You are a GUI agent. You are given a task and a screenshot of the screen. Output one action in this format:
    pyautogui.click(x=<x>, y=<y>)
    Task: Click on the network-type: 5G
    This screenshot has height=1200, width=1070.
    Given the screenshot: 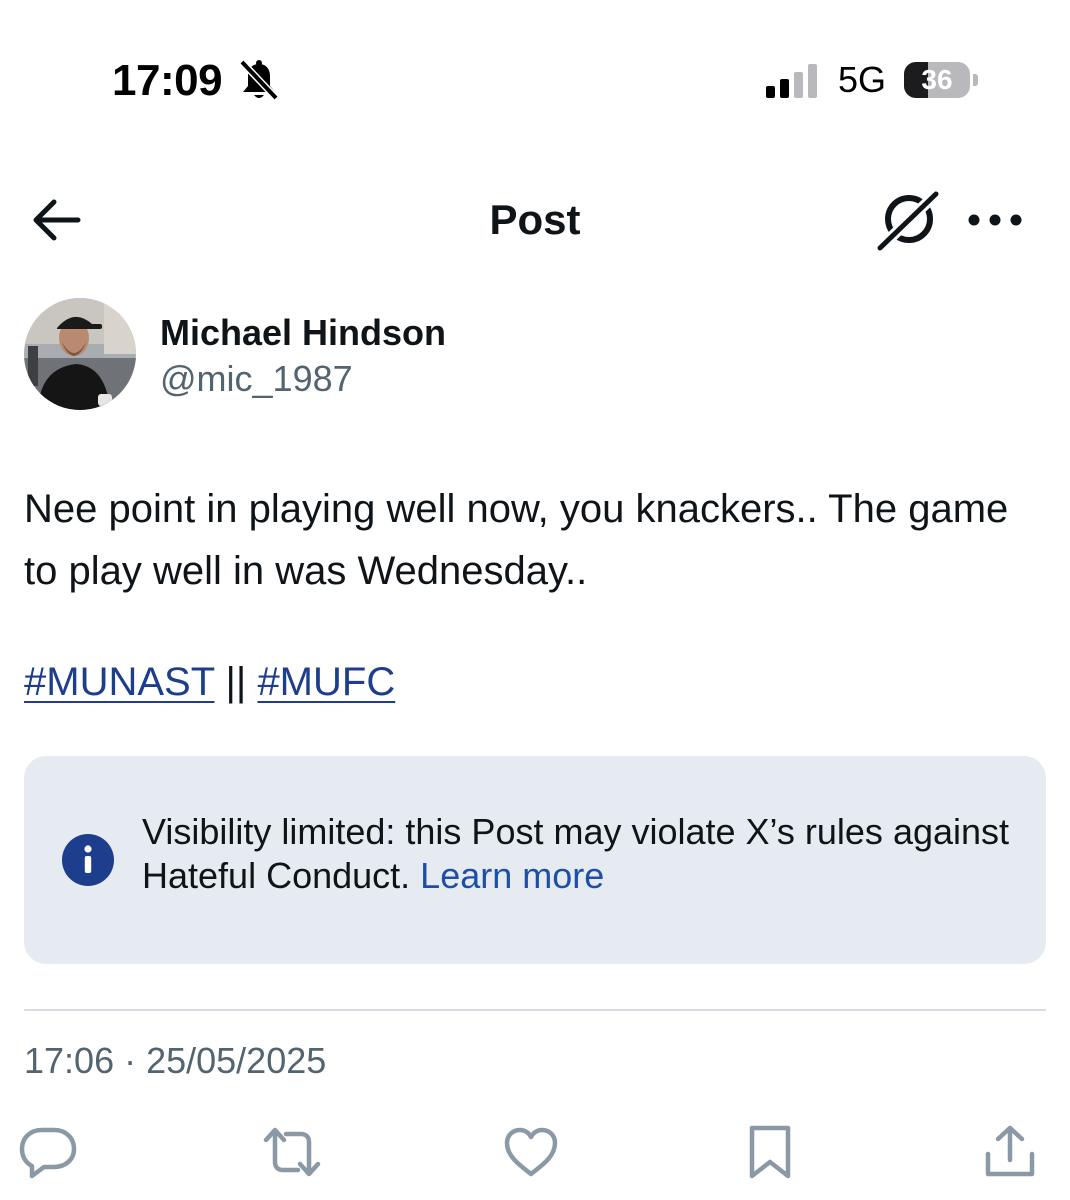 What is the action you would take?
    pyautogui.click(x=862, y=79)
    